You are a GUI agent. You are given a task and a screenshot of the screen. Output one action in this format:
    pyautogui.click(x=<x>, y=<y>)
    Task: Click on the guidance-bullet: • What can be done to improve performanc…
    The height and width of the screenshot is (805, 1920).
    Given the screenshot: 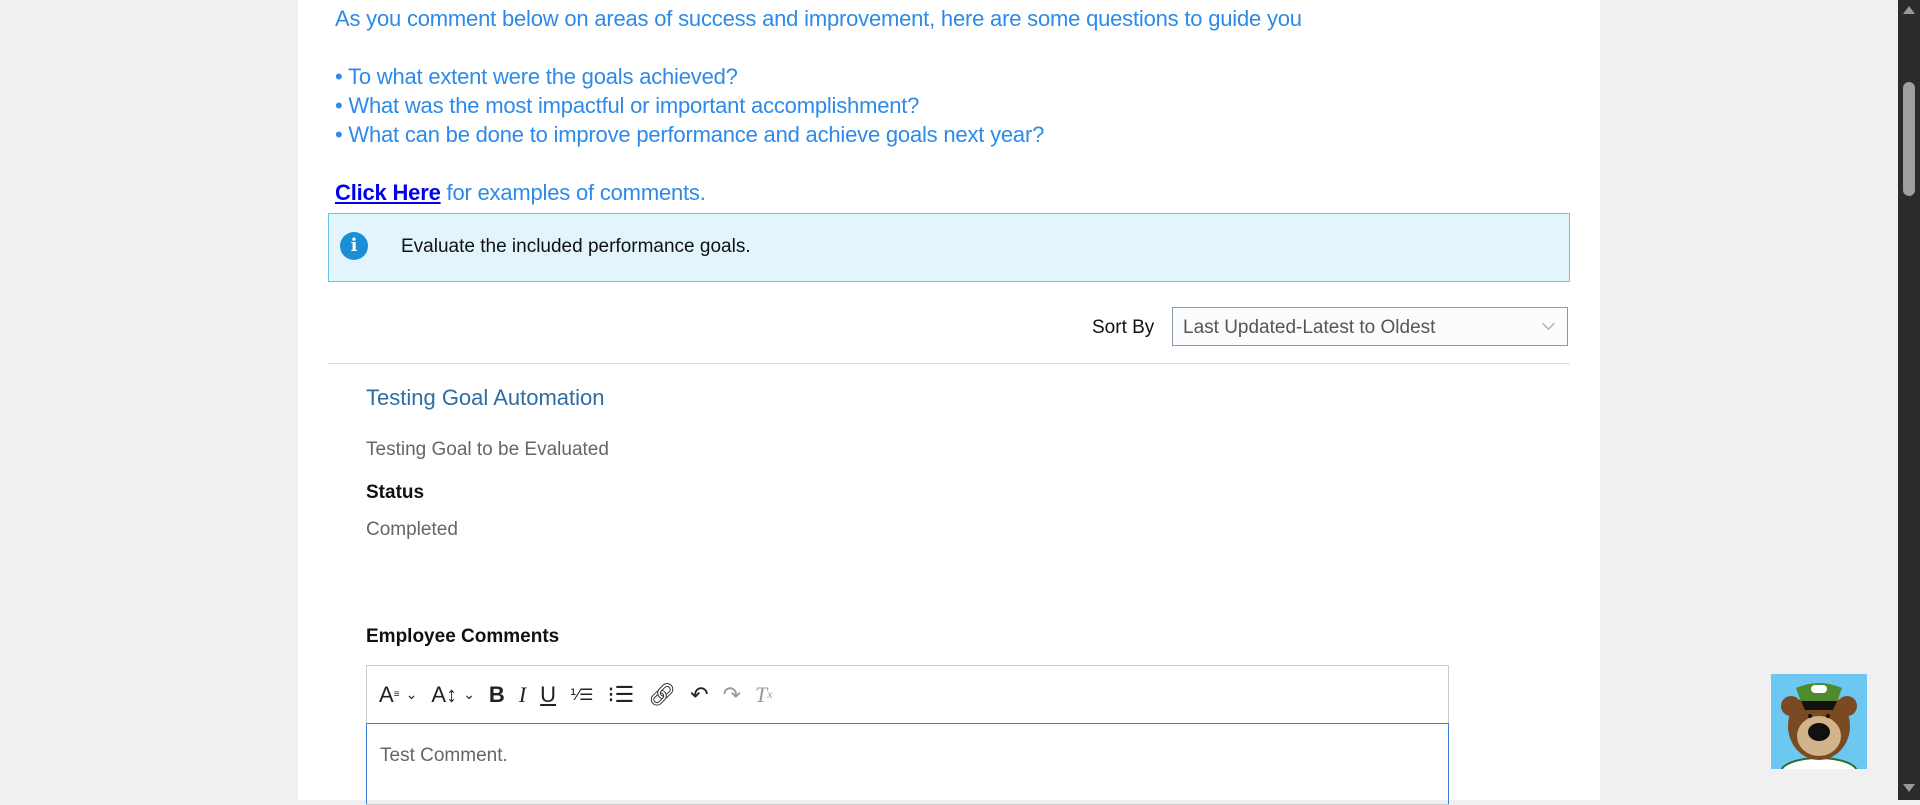 What is the action you would take?
    pyautogui.click(x=690, y=134)
    